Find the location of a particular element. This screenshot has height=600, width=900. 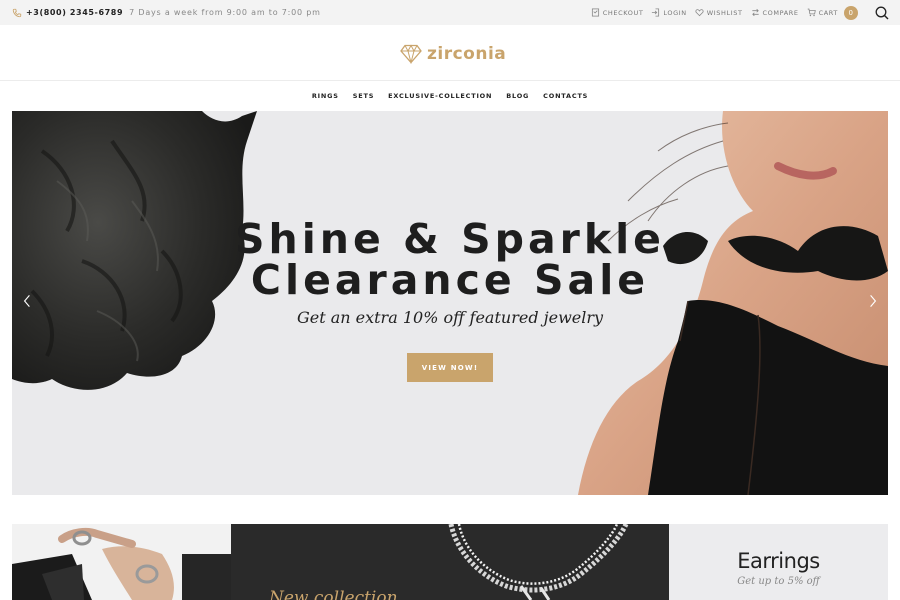

search-icon is located at coordinates (882, 13).